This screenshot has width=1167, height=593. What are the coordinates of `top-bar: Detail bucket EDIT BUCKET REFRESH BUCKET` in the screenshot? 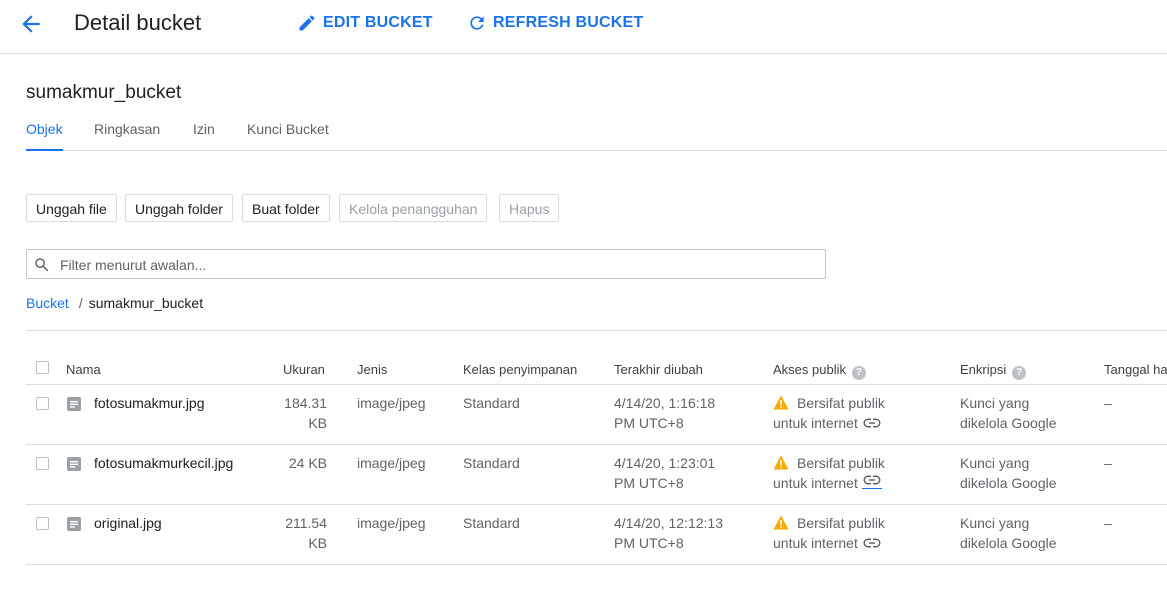 It's located at (583, 27).